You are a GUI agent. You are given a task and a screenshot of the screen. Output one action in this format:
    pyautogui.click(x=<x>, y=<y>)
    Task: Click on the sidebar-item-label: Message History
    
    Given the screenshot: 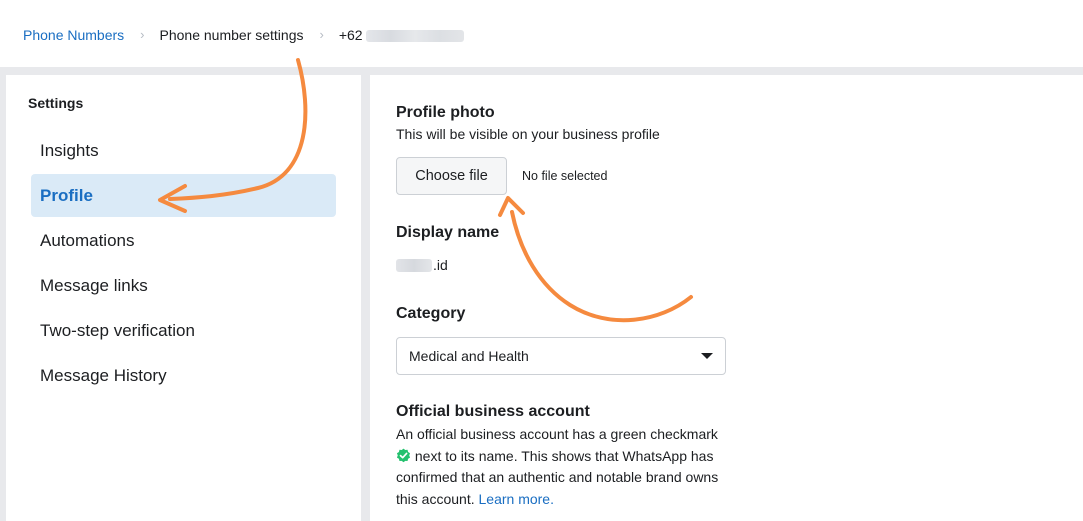 What is the action you would take?
    pyautogui.click(x=103, y=375)
    